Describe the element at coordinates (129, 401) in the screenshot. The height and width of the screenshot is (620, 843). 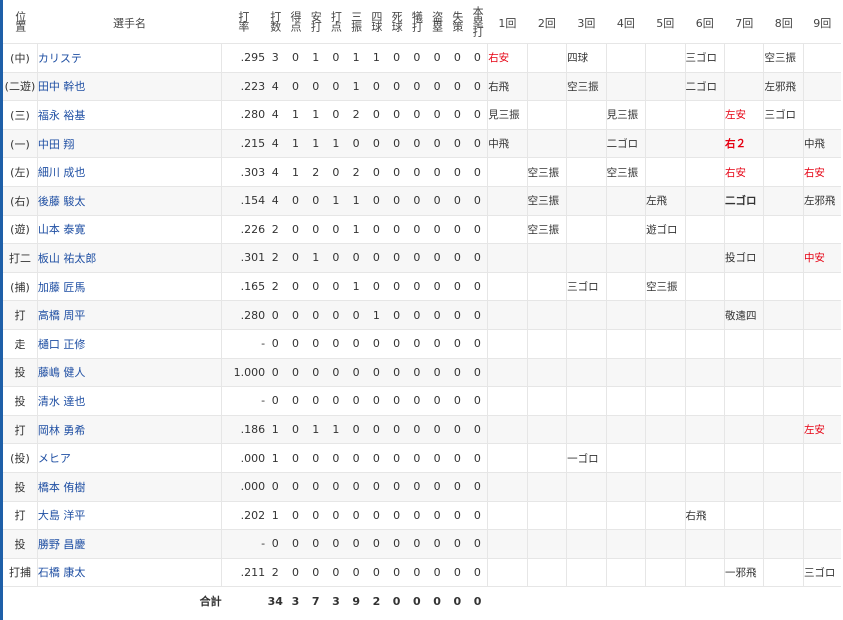
I see `player-name-link: 清水 達也` at that location.